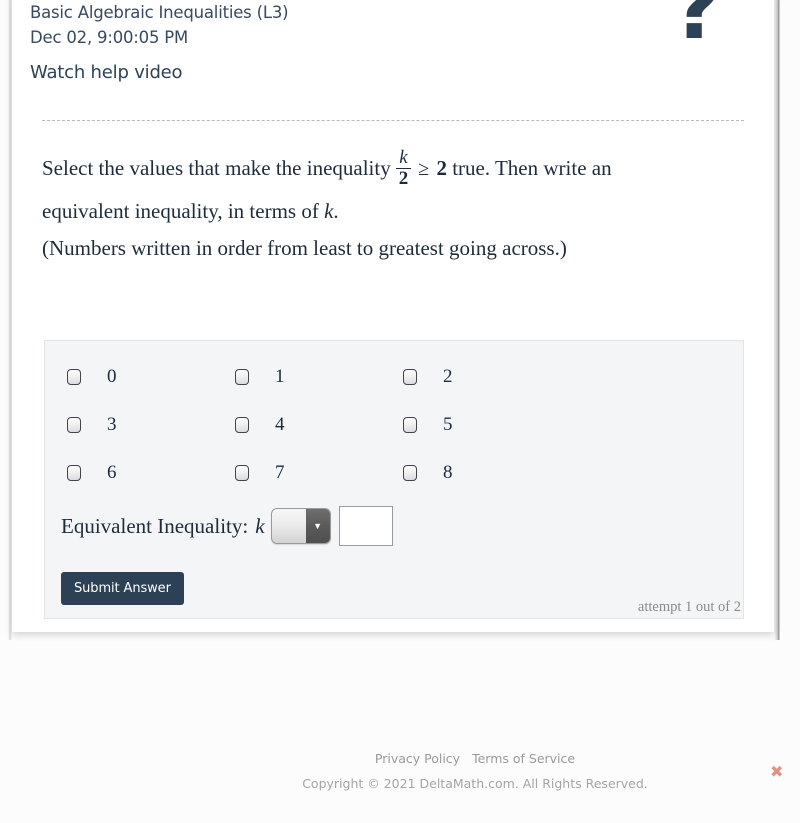 The height and width of the screenshot is (823, 800). Describe the element at coordinates (112, 376) in the screenshot. I see `checkbox-label: 0` at that location.